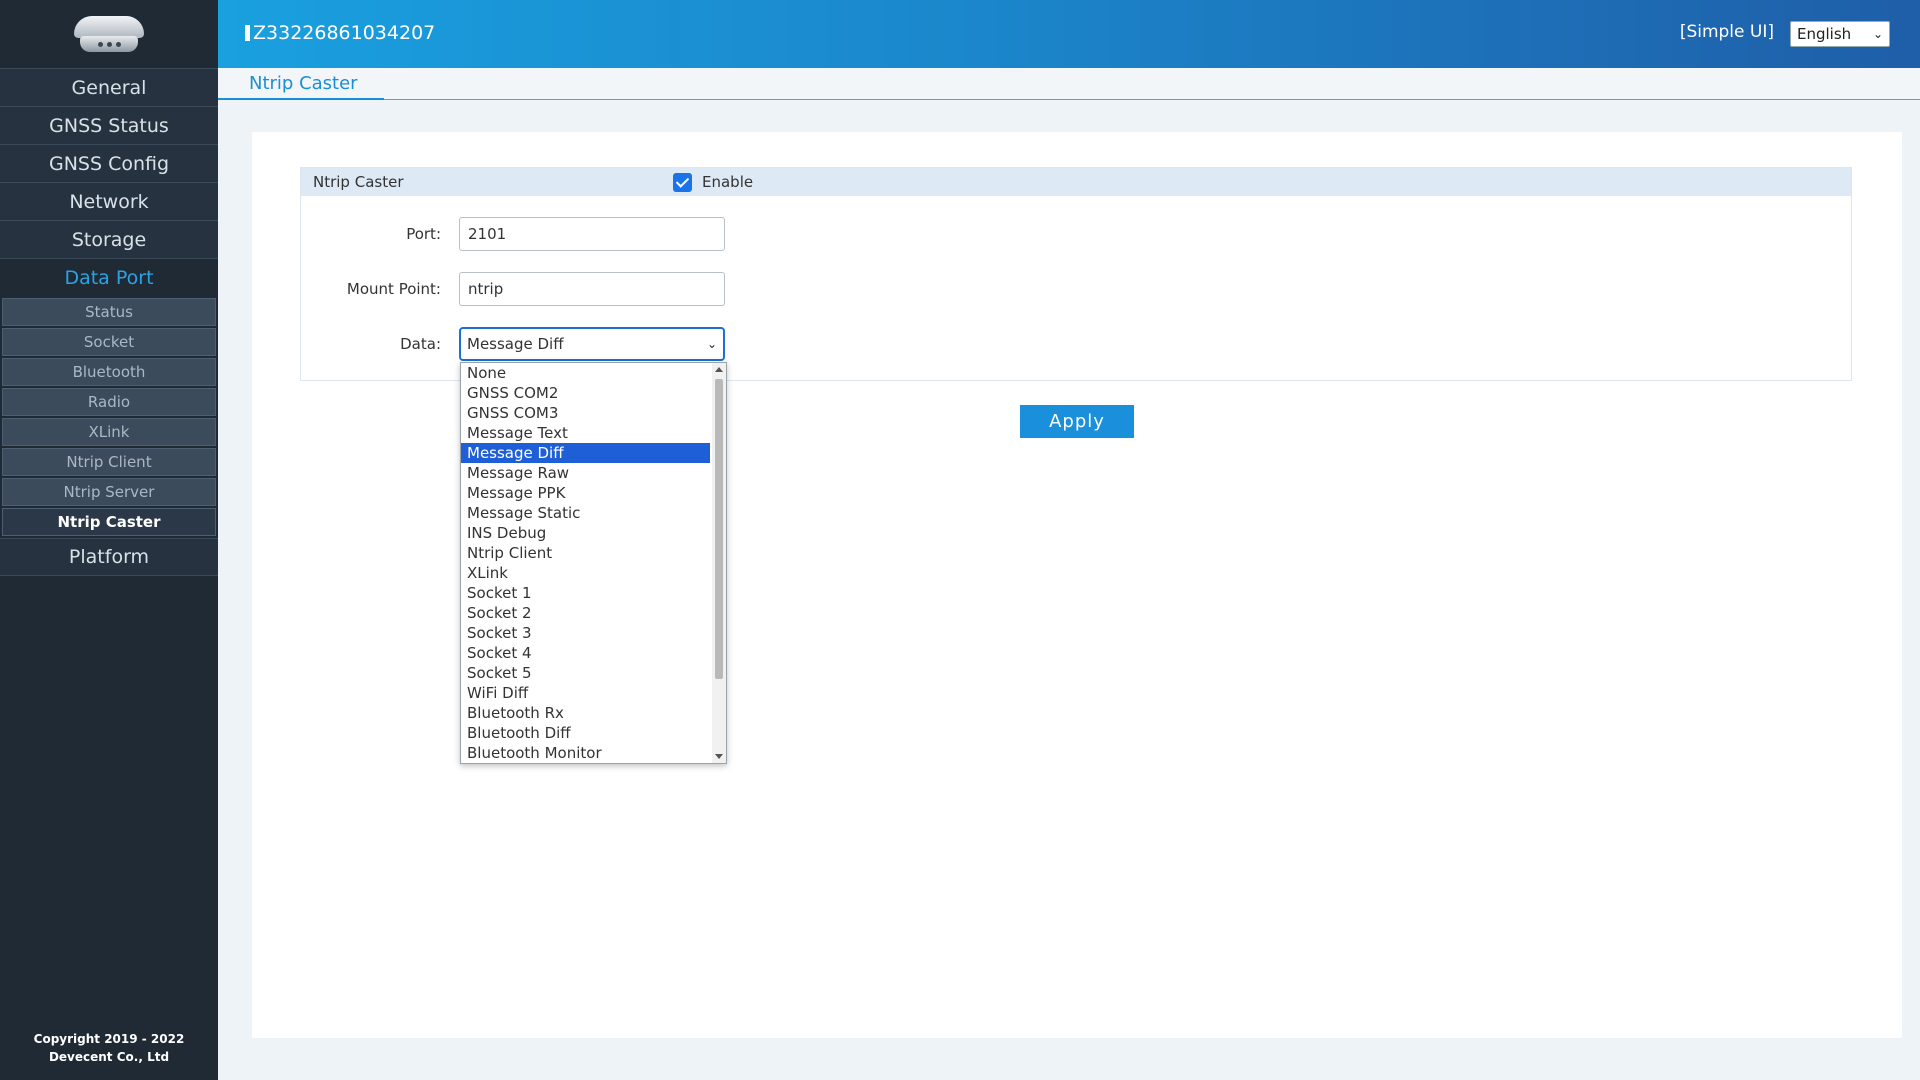 The image size is (1920, 1080). What do you see at coordinates (593, 673) in the screenshot?
I see `dropdown-option: Socket 5` at bounding box center [593, 673].